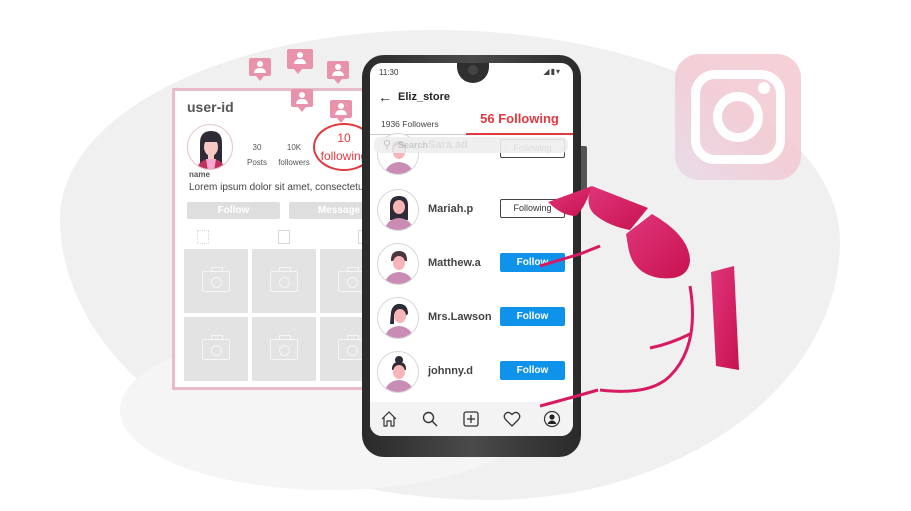 The width and height of the screenshot is (911, 511). I want to click on username: Mrs.Lawson, so click(460, 317).